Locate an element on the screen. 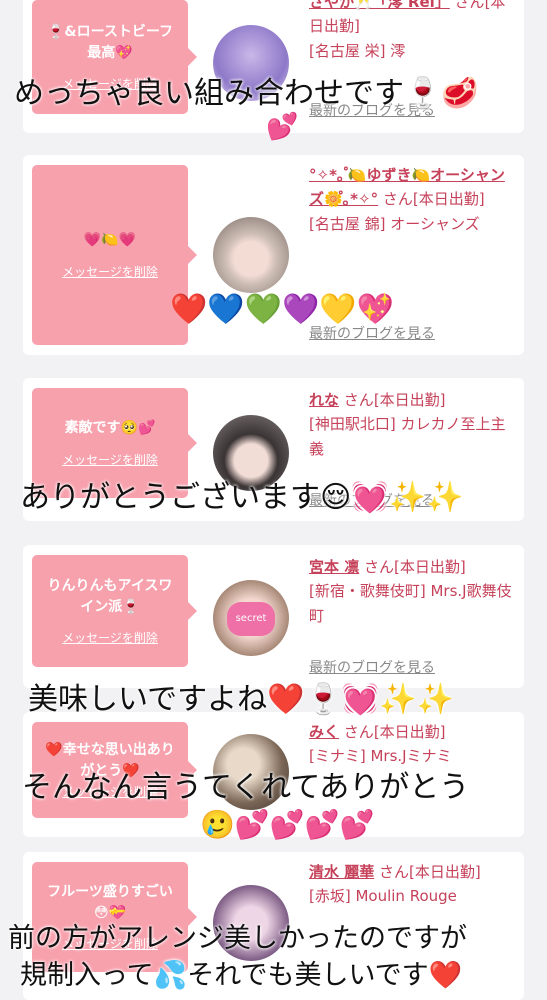 This screenshot has height=1000, width=547. message-text: 💗🍋💗 is located at coordinates (110, 240).